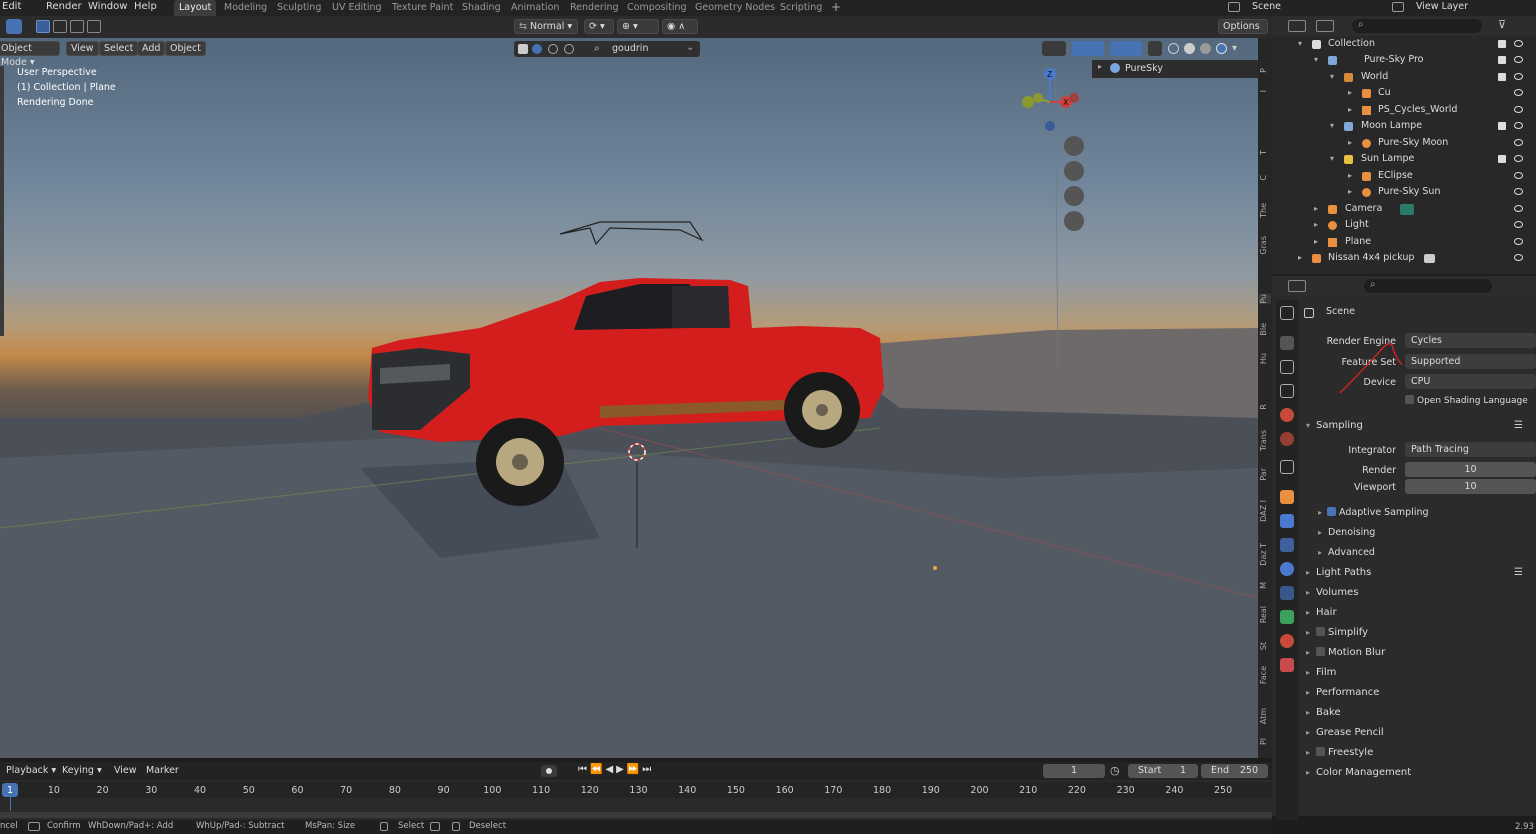 This screenshot has height=834, width=1536. What do you see at coordinates (1287, 665) in the screenshot?
I see `texture-tab-icon` at bounding box center [1287, 665].